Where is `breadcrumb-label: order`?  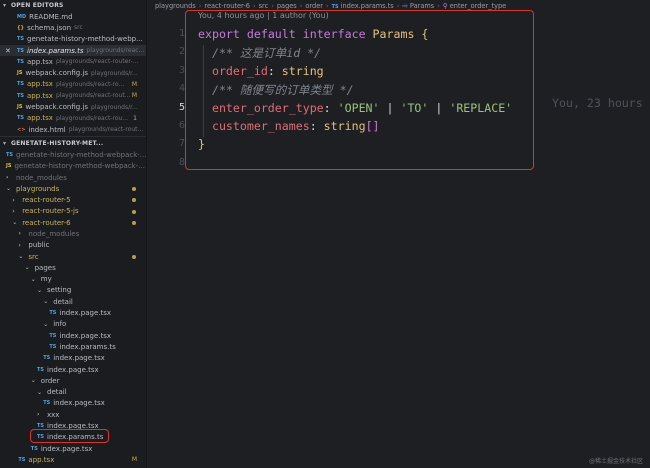 breadcrumb-label: order is located at coordinates (314, 6).